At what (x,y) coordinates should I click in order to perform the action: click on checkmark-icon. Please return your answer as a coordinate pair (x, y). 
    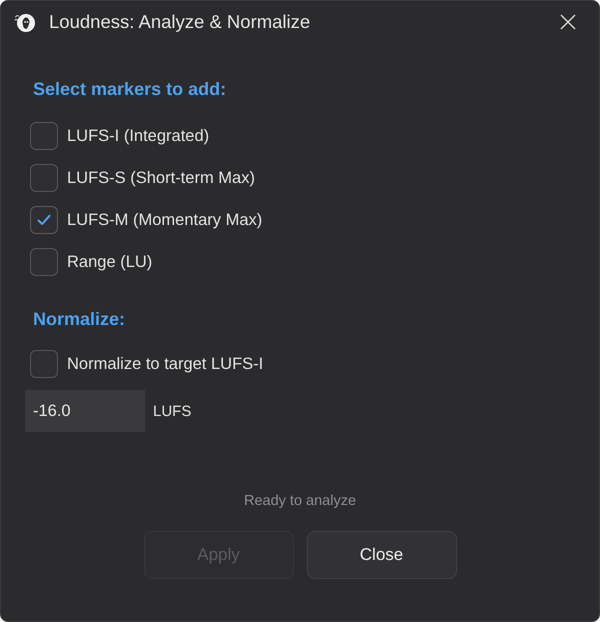
    Looking at the image, I should click on (44, 220).